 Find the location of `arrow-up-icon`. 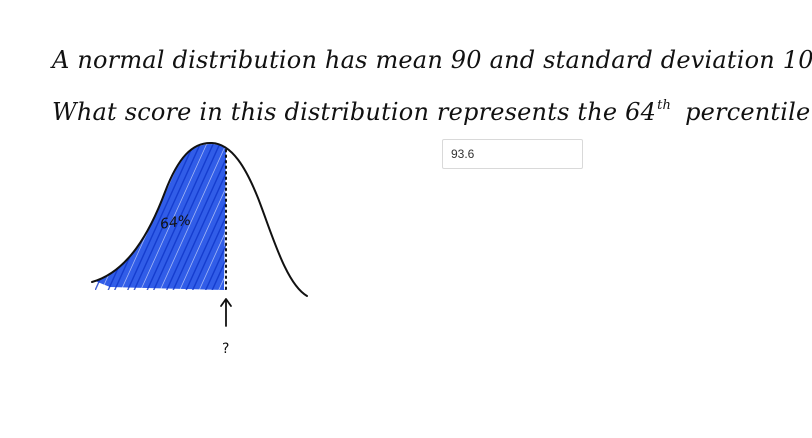

arrow-up-icon is located at coordinates (226, 312).